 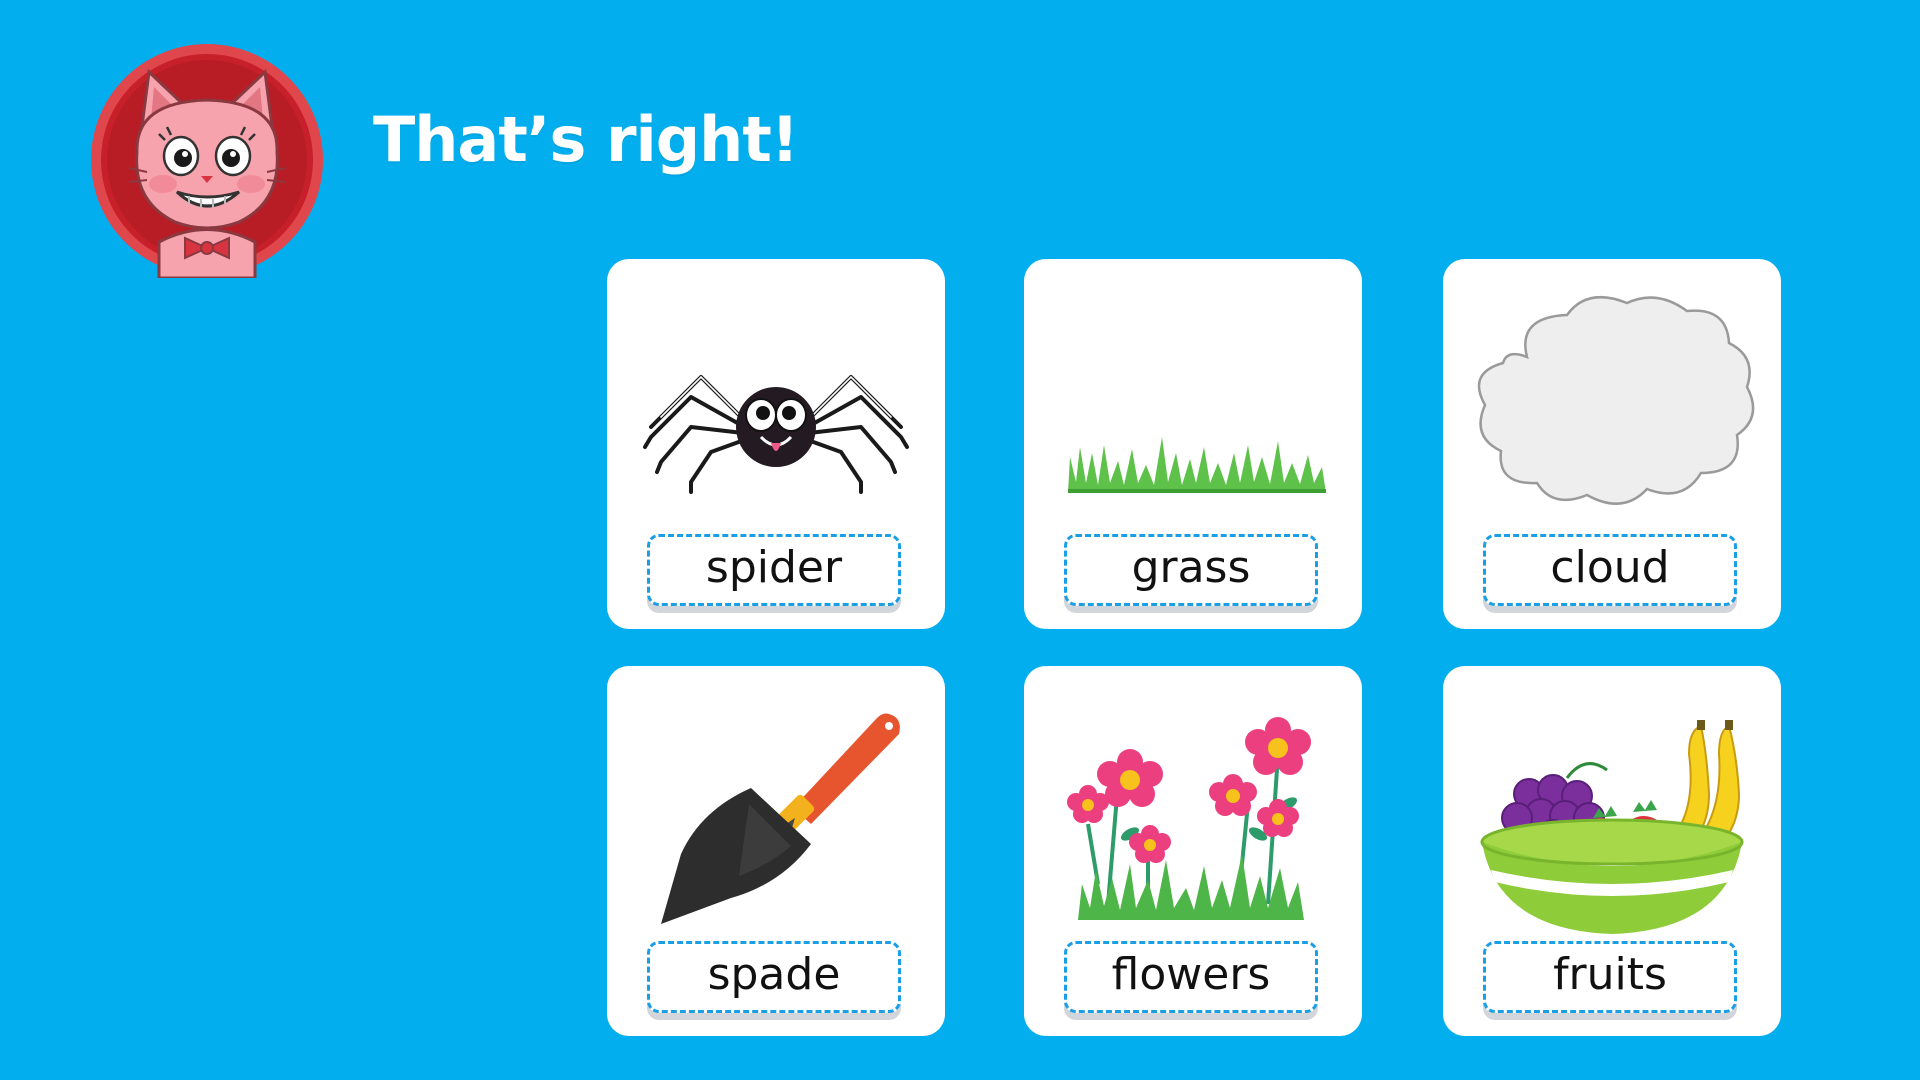 I want to click on word-label: flowers, so click(x=1191, y=974).